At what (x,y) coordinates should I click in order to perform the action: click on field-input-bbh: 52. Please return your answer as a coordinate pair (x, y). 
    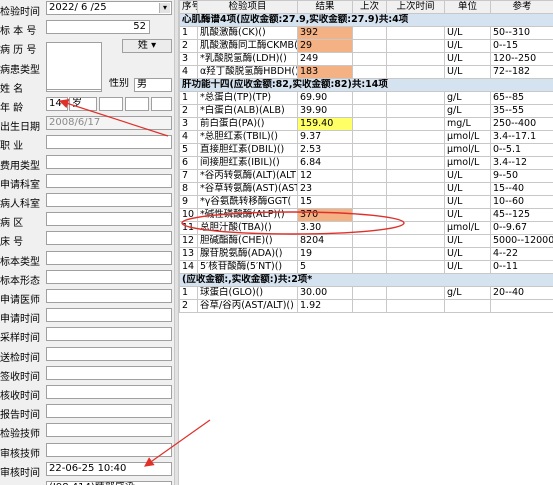
    Looking at the image, I should click on (98, 27).